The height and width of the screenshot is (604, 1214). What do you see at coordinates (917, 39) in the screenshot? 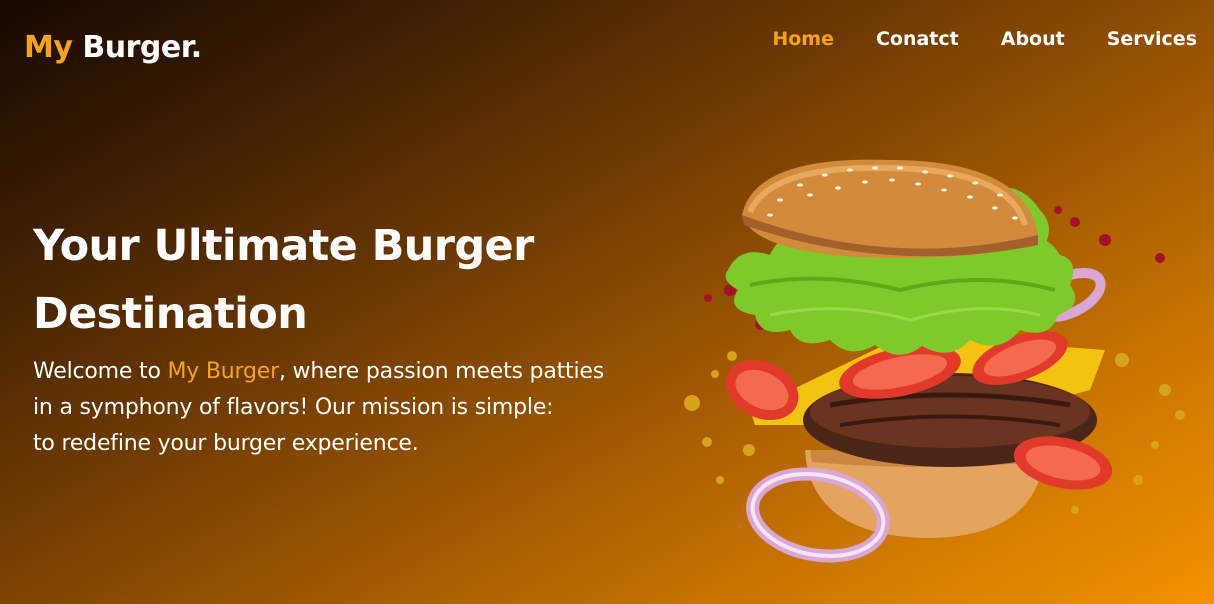
I see `nav-link-contact: Conatct` at bounding box center [917, 39].